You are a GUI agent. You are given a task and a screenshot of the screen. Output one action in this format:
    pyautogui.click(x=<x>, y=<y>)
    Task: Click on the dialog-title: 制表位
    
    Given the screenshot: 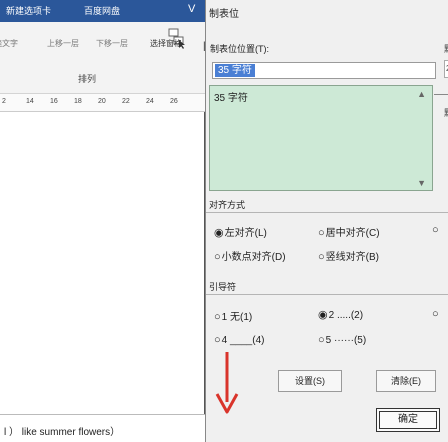 What is the action you would take?
    pyautogui.click(x=224, y=14)
    